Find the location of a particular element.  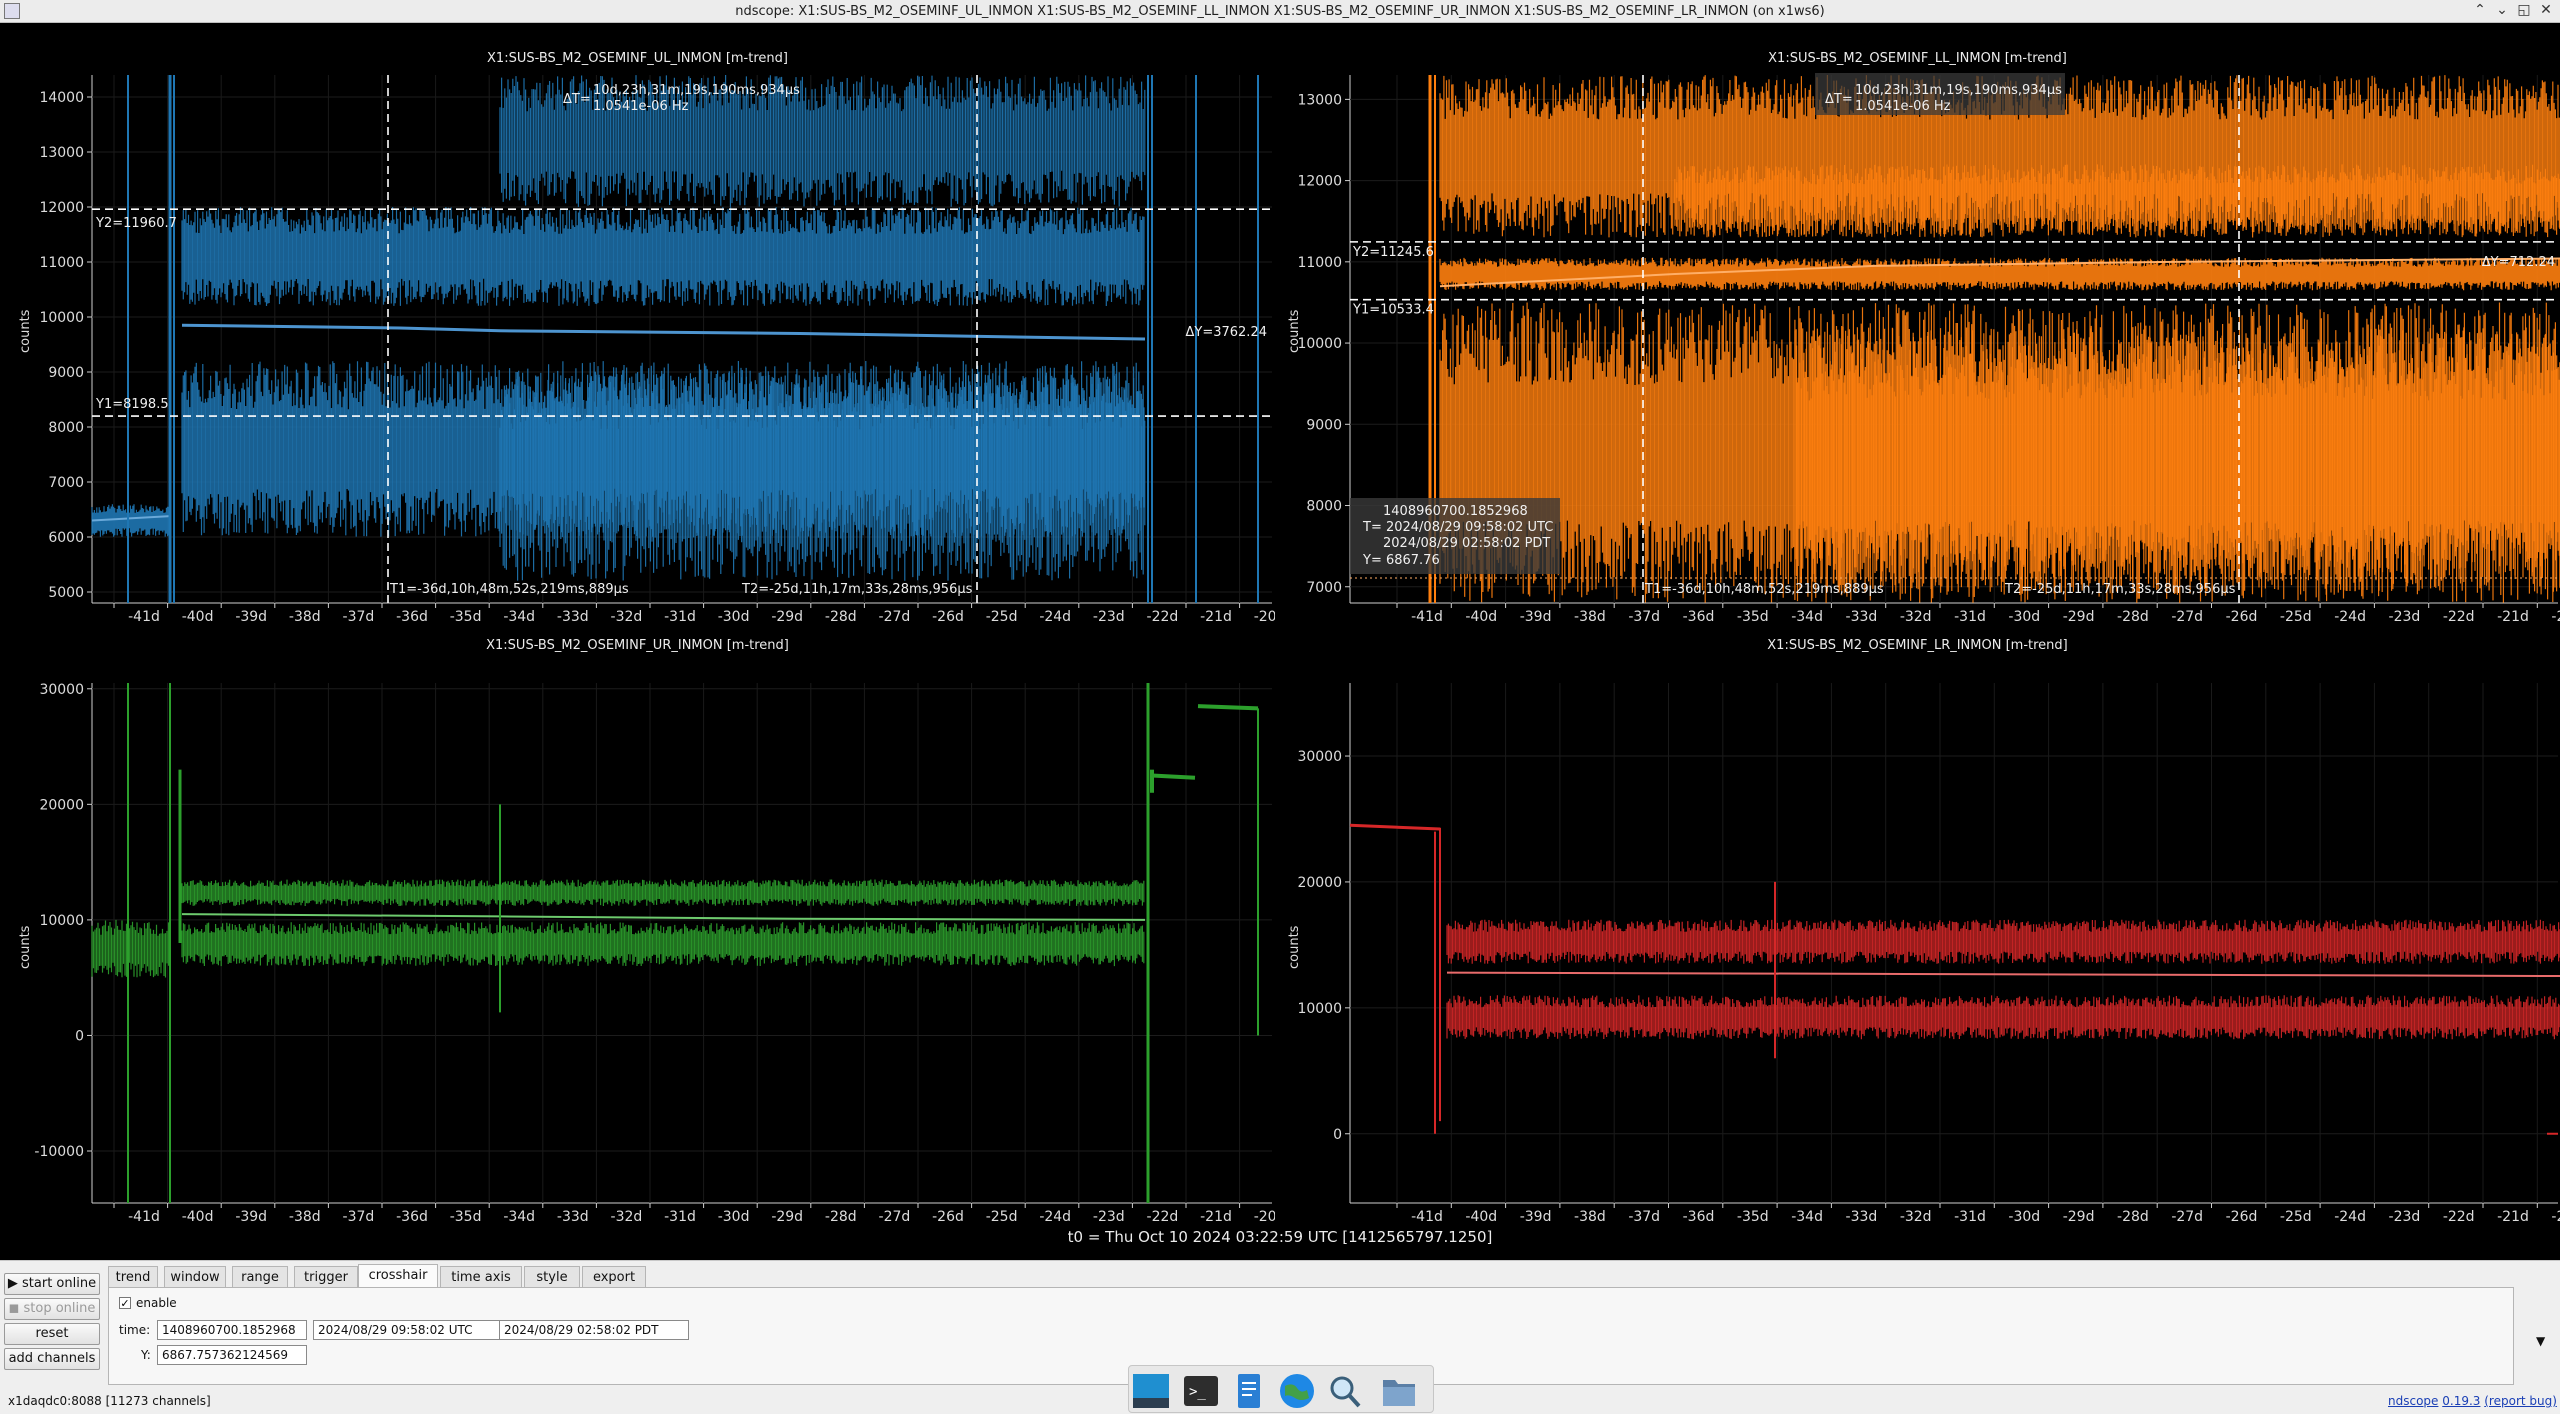

y-tick-label: 13000 is located at coordinates (1319, 100).